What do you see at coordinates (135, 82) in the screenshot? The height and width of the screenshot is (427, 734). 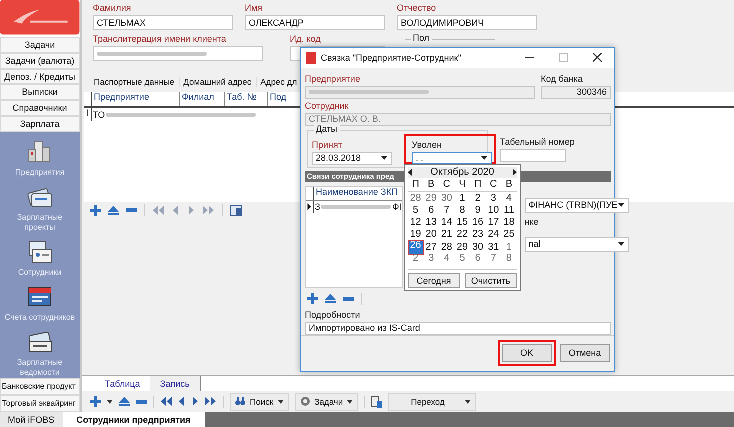 I see `tab: Паспортные данные` at bounding box center [135, 82].